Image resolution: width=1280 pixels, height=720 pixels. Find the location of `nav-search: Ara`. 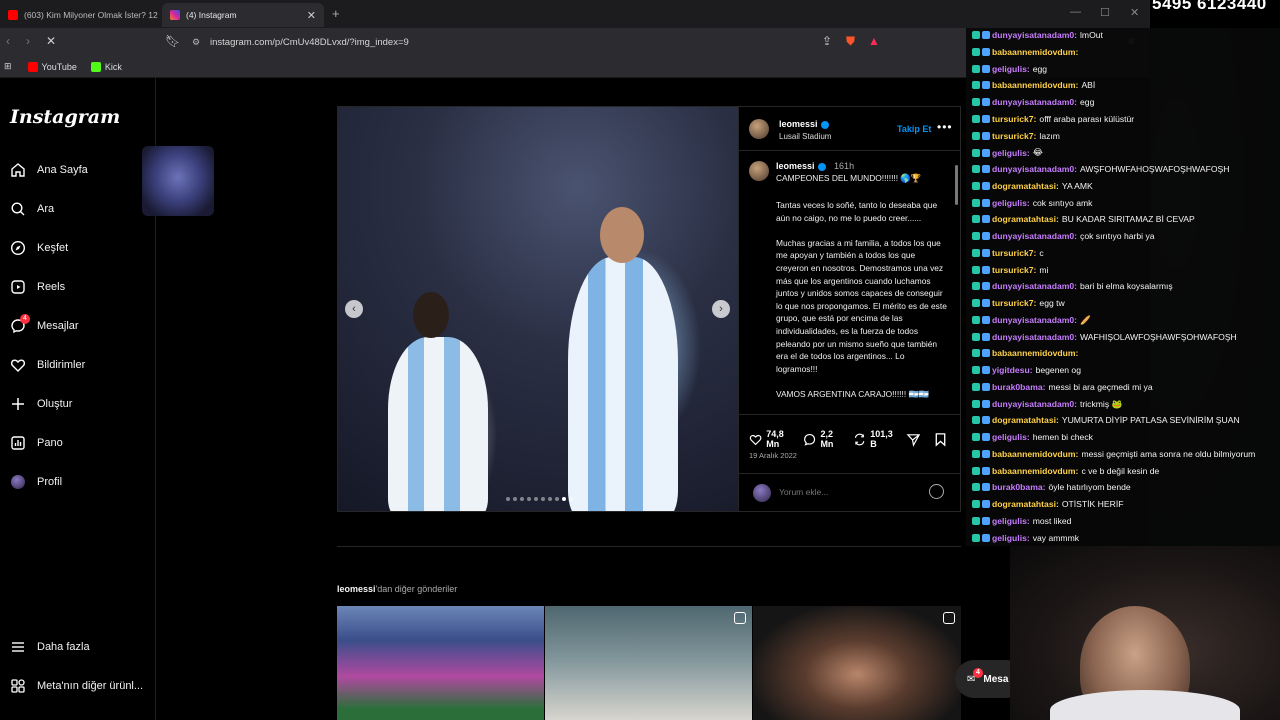

nav-search: Ara is located at coordinates (32, 209).